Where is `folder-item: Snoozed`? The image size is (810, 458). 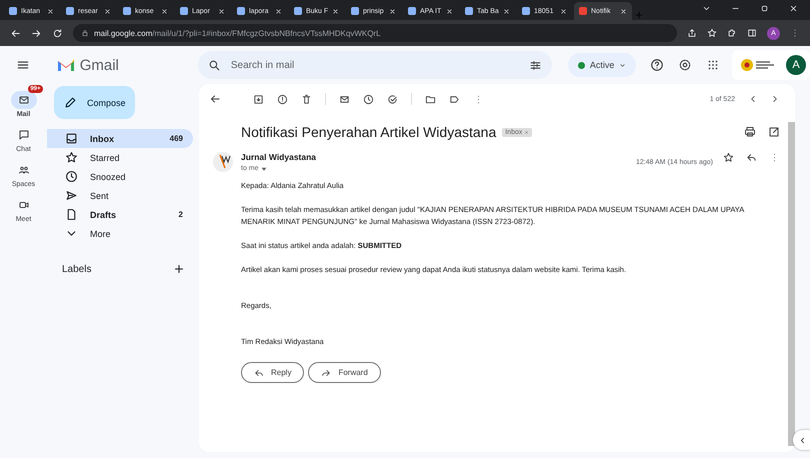 folder-item: Snoozed is located at coordinates (120, 176).